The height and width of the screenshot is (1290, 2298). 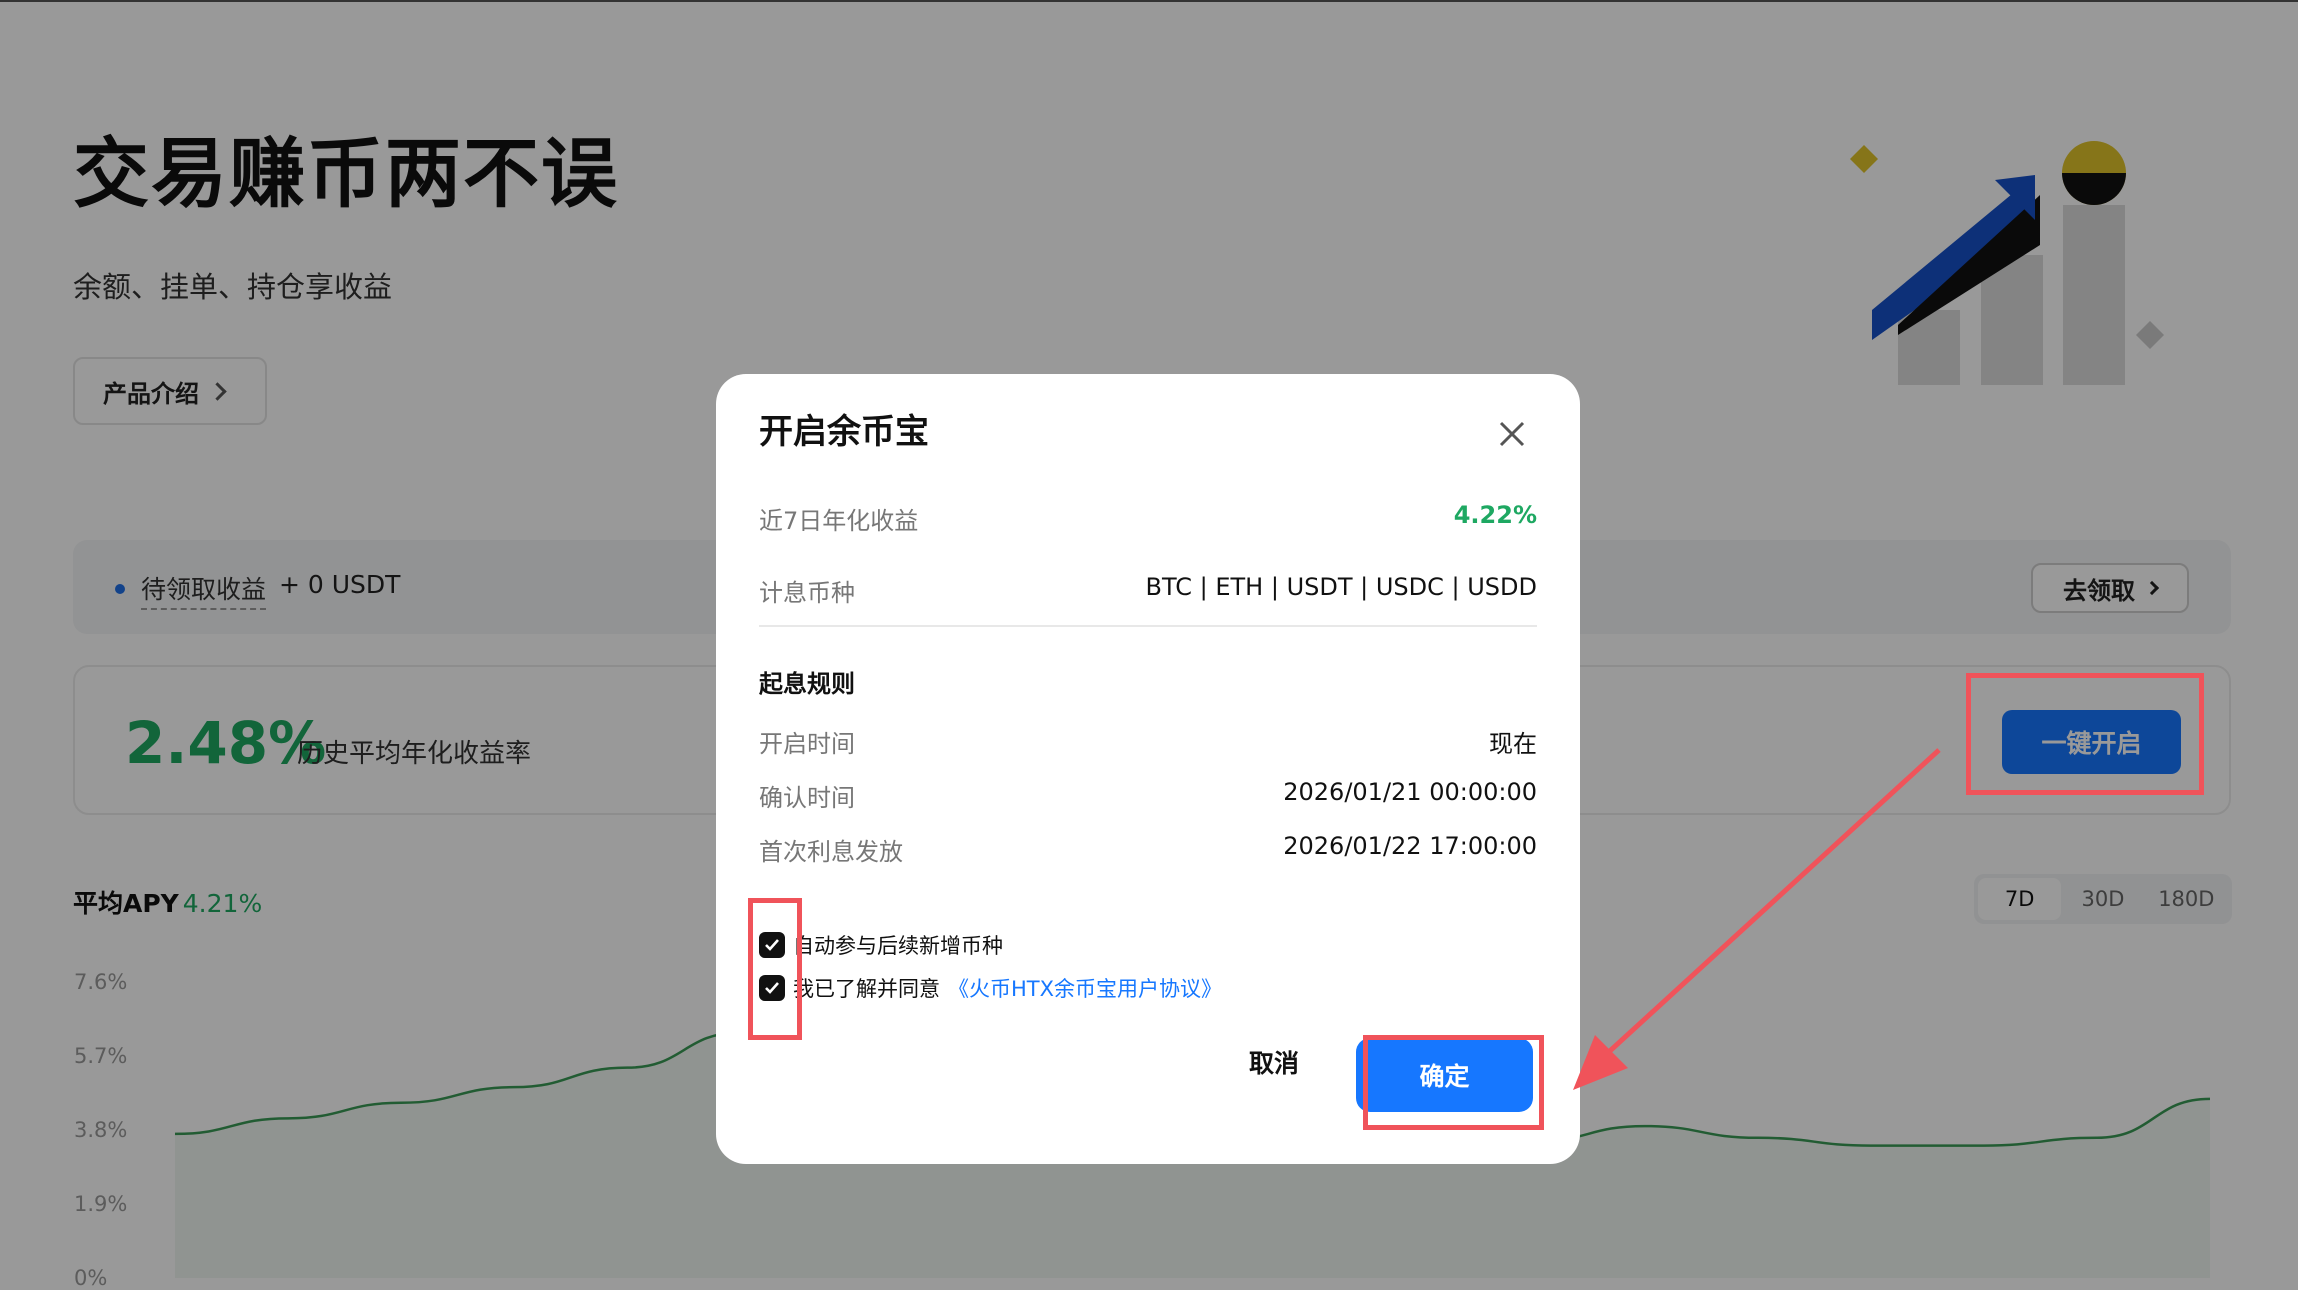 What do you see at coordinates (1495, 515) in the screenshot?
I see `apy-7d-value: 4.22%` at bounding box center [1495, 515].